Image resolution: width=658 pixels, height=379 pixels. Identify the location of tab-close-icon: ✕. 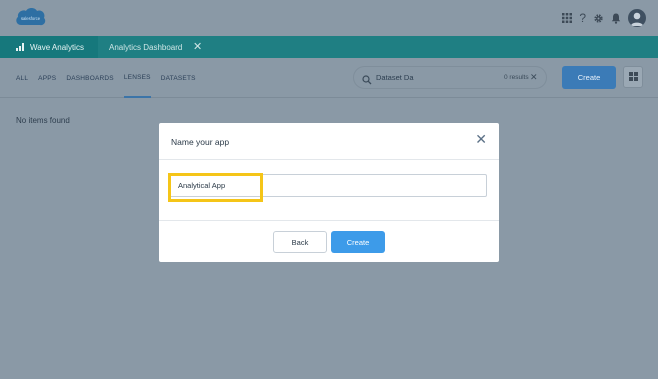
(197, 46).